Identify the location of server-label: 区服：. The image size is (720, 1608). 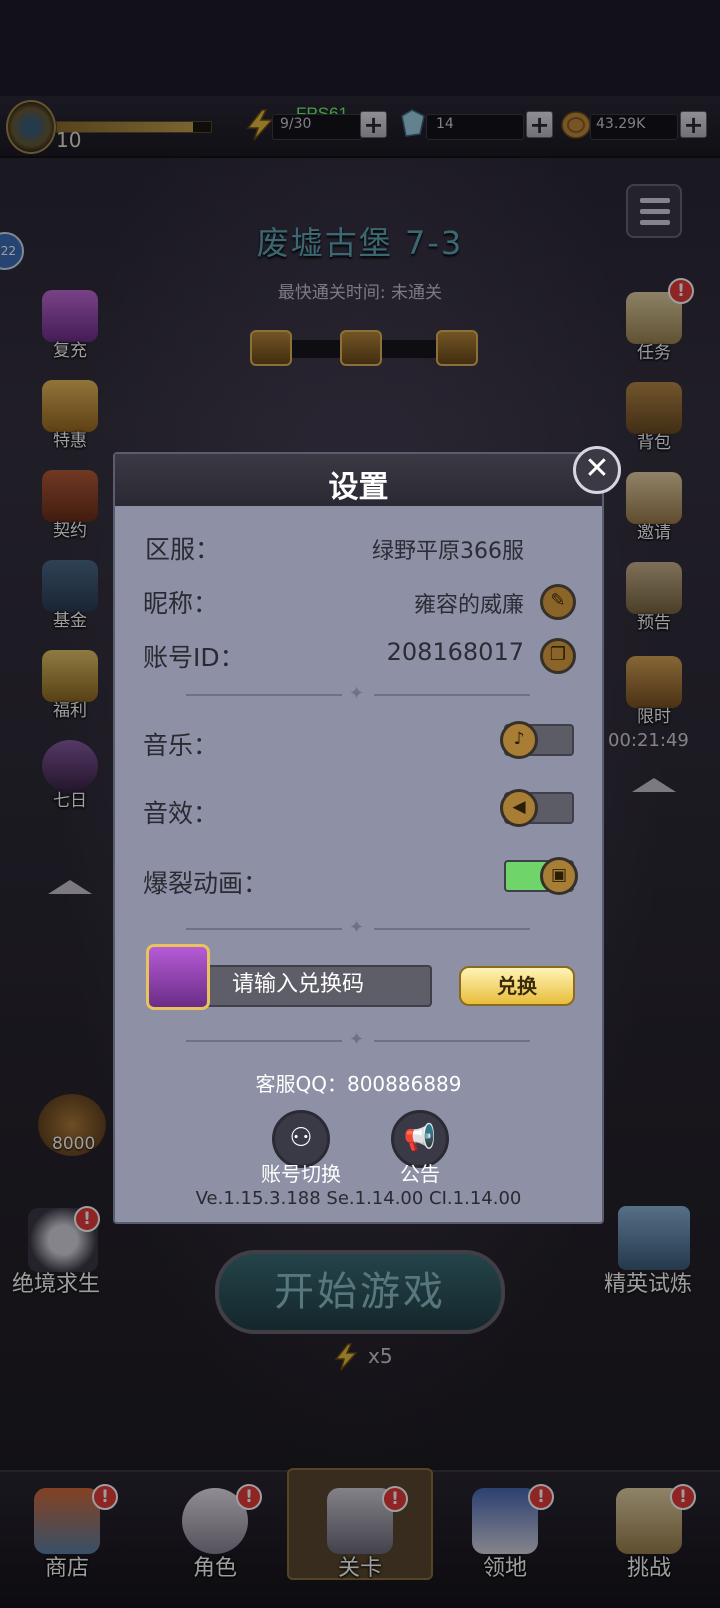
(183, 549).